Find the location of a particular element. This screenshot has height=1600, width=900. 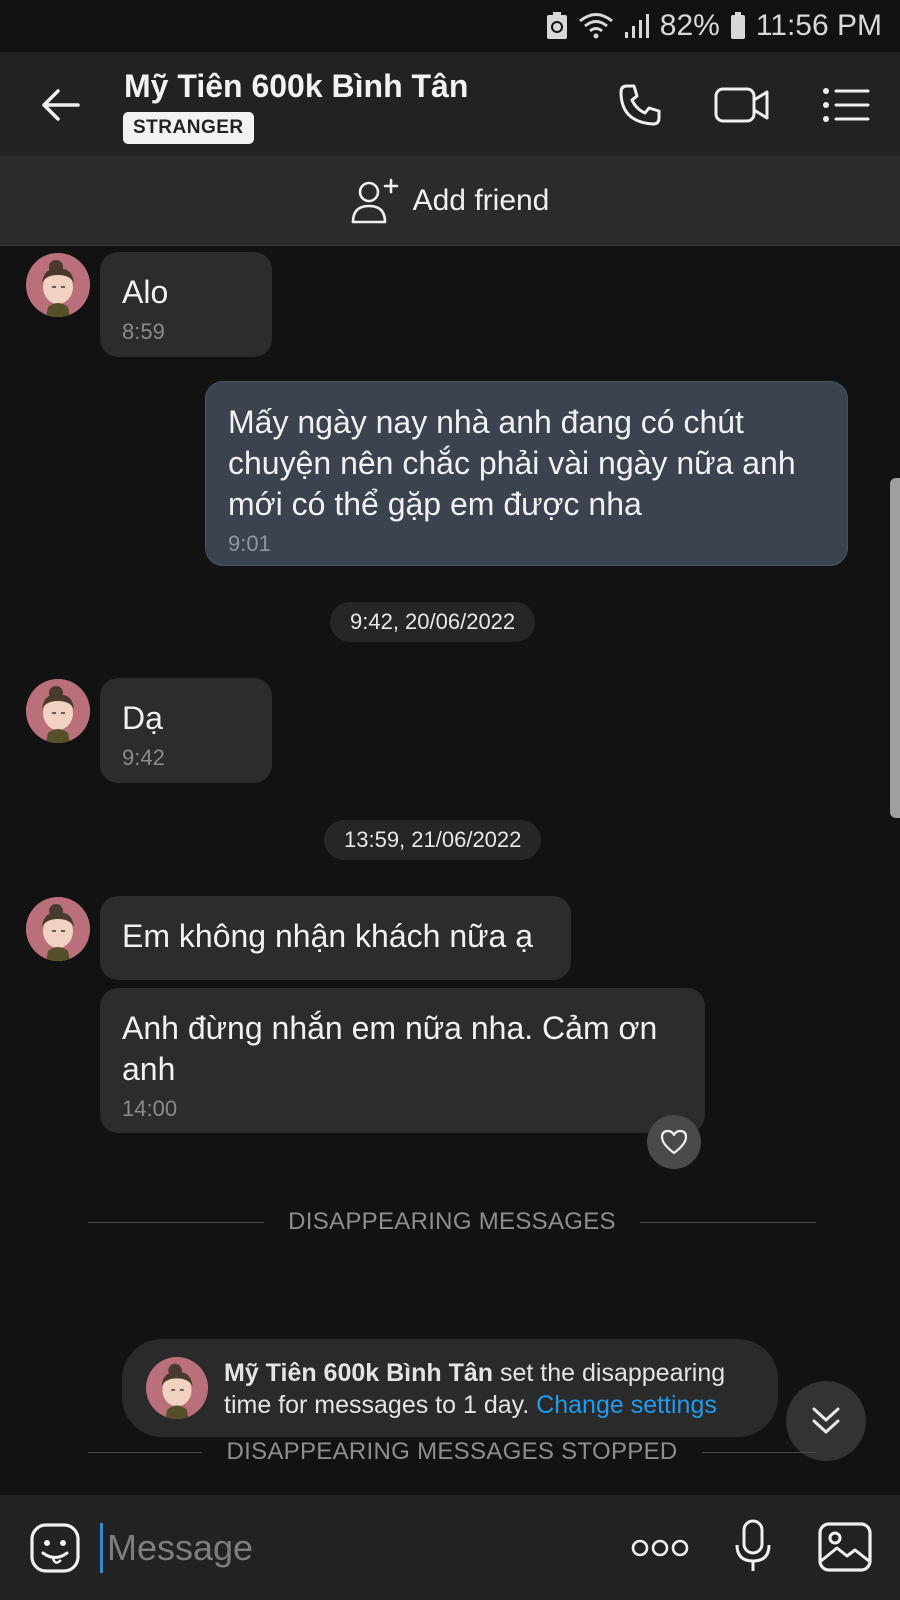

add-user-icon is located at coordinates (374, 200).